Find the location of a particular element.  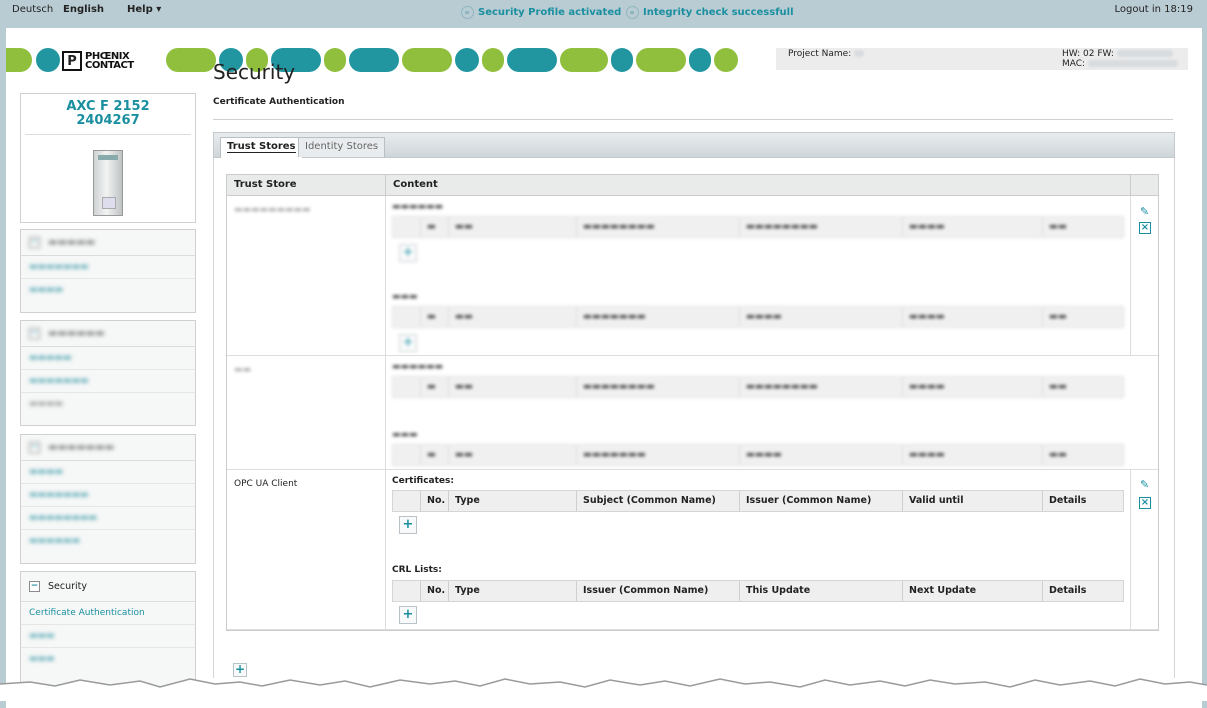

cert-col-no: No. is located at coordinates (435, 501).